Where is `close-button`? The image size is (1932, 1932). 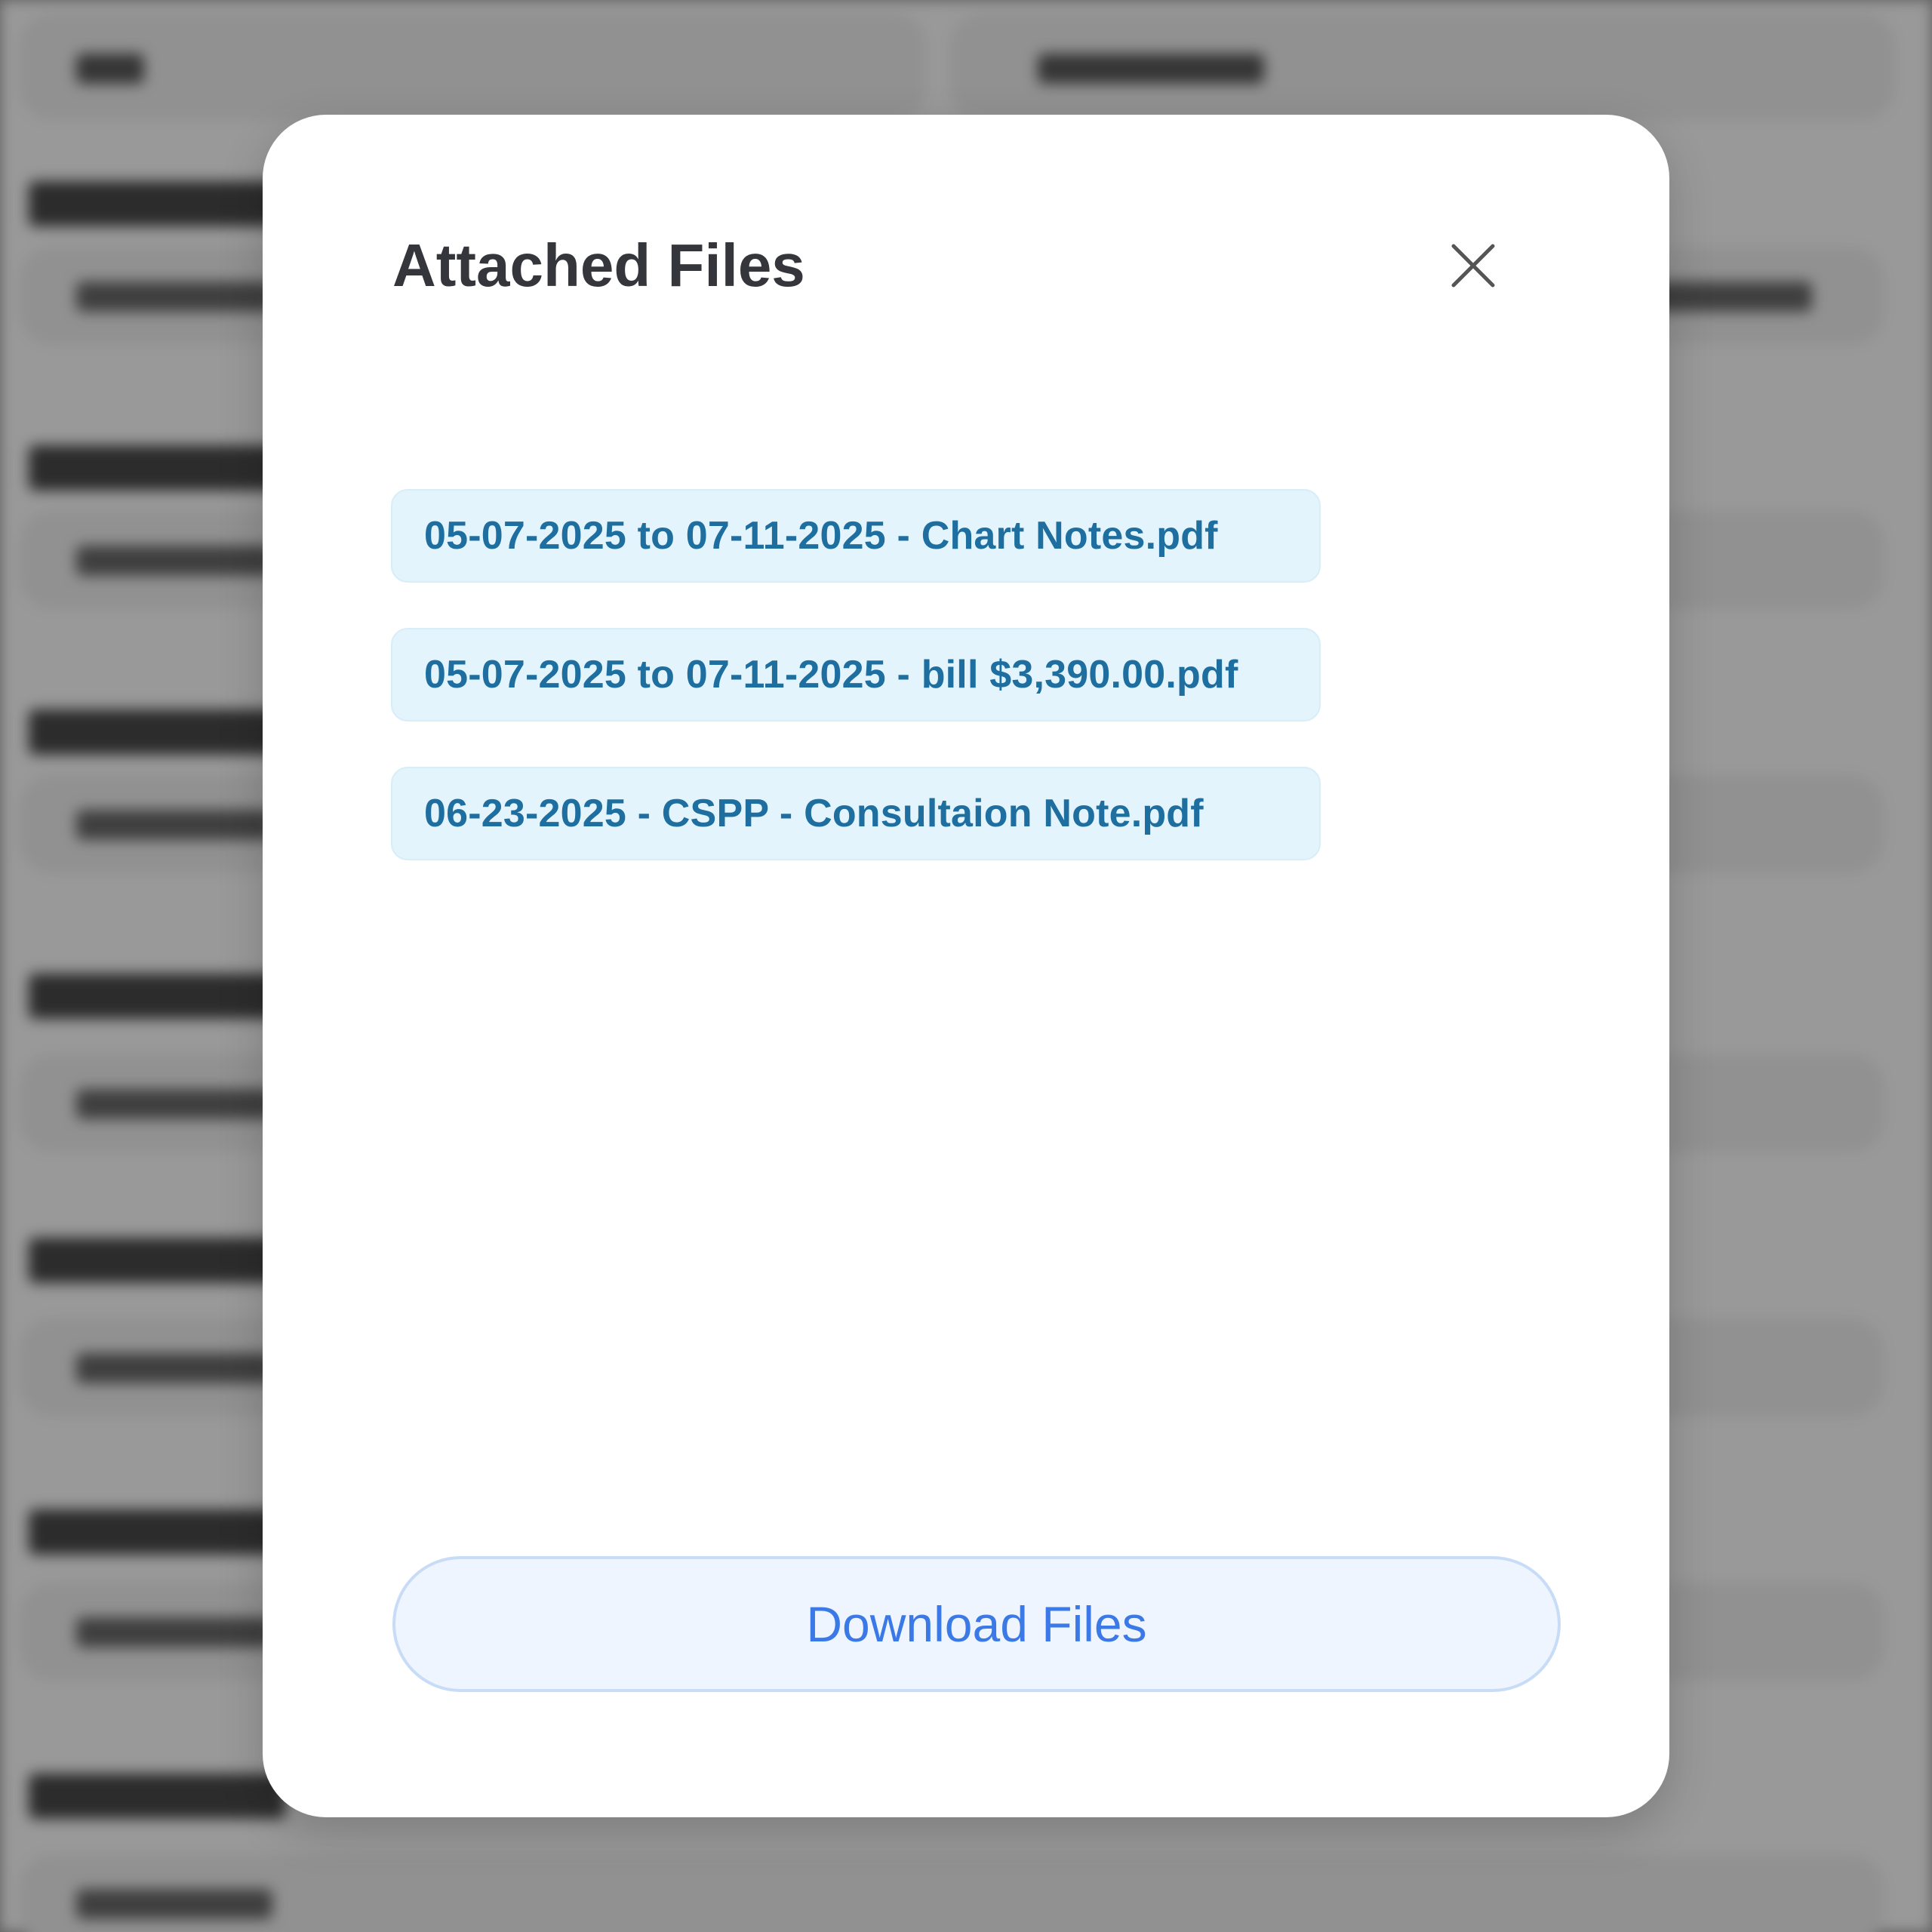 close-button is located at coordinates (1473, 265).